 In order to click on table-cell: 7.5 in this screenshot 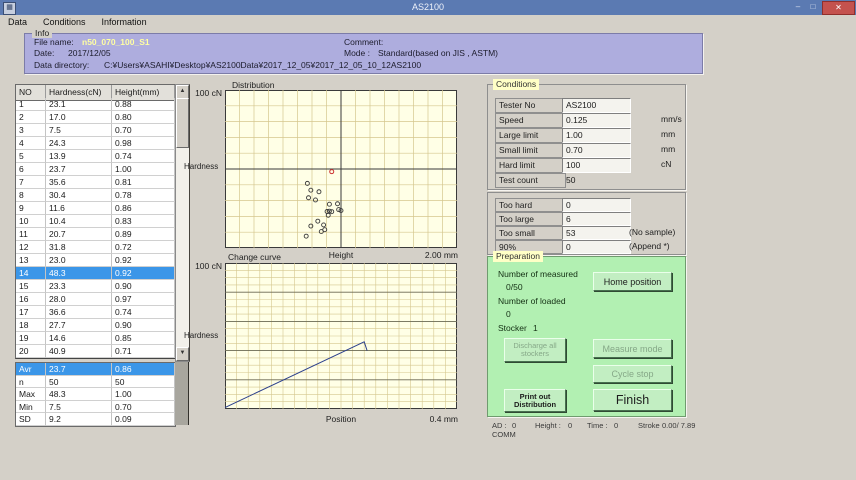, I will do `click(79, 130)`.